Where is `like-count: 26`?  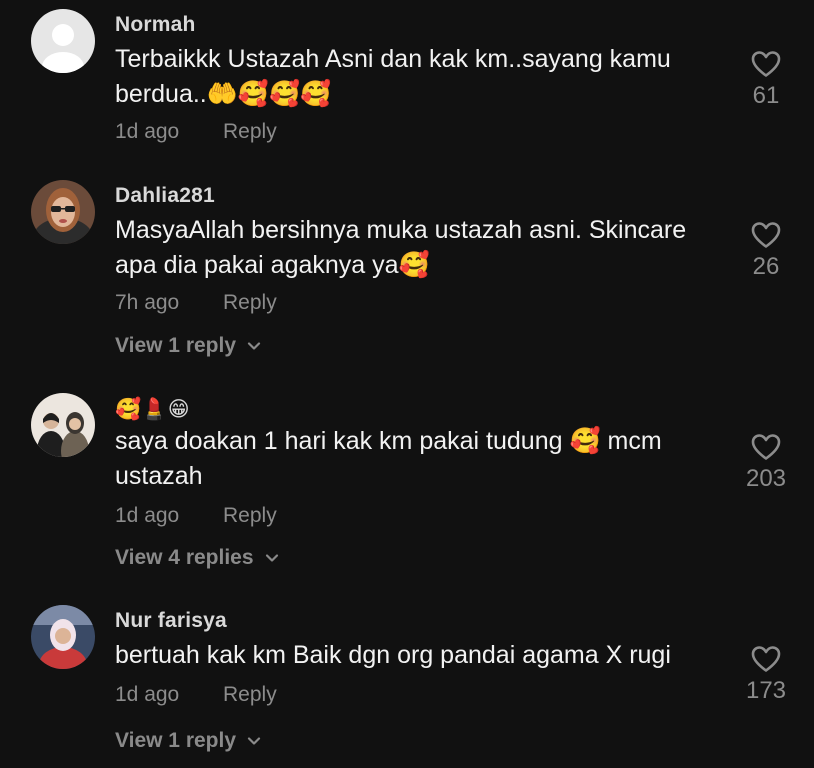
like-count: 26 is located at coordinates (766, 266).